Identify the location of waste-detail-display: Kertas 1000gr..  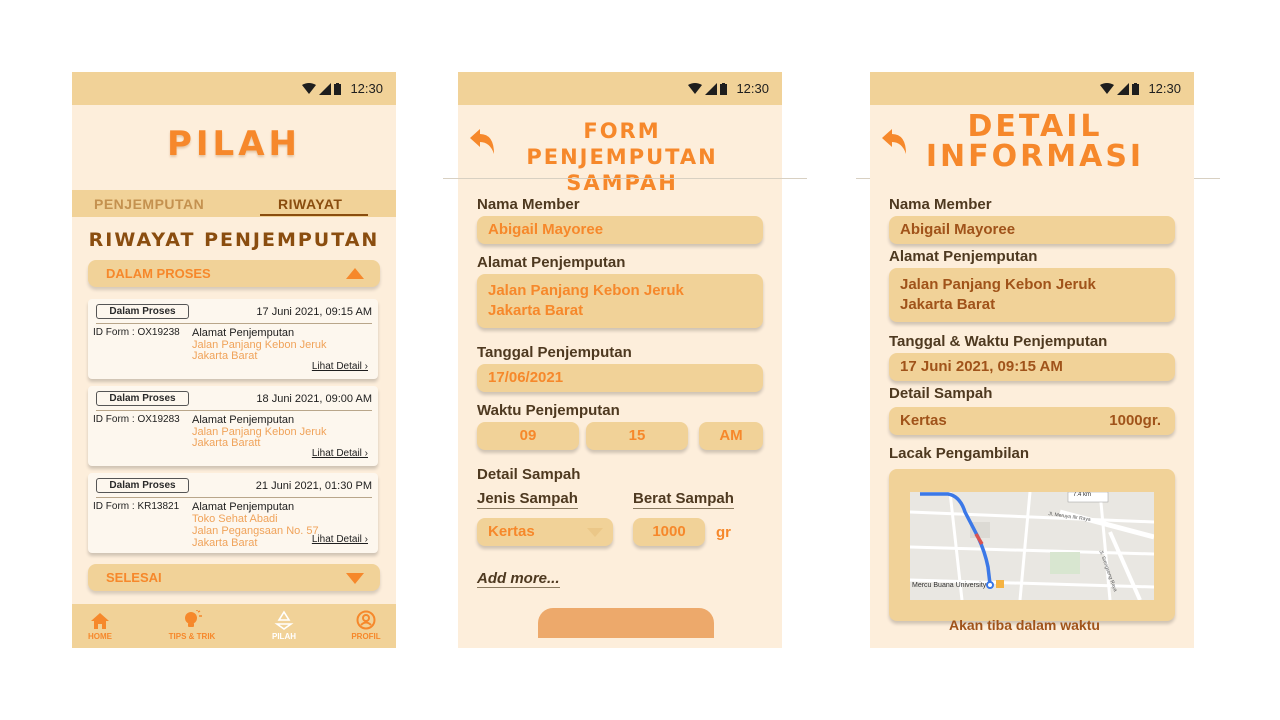
(1032, 421).